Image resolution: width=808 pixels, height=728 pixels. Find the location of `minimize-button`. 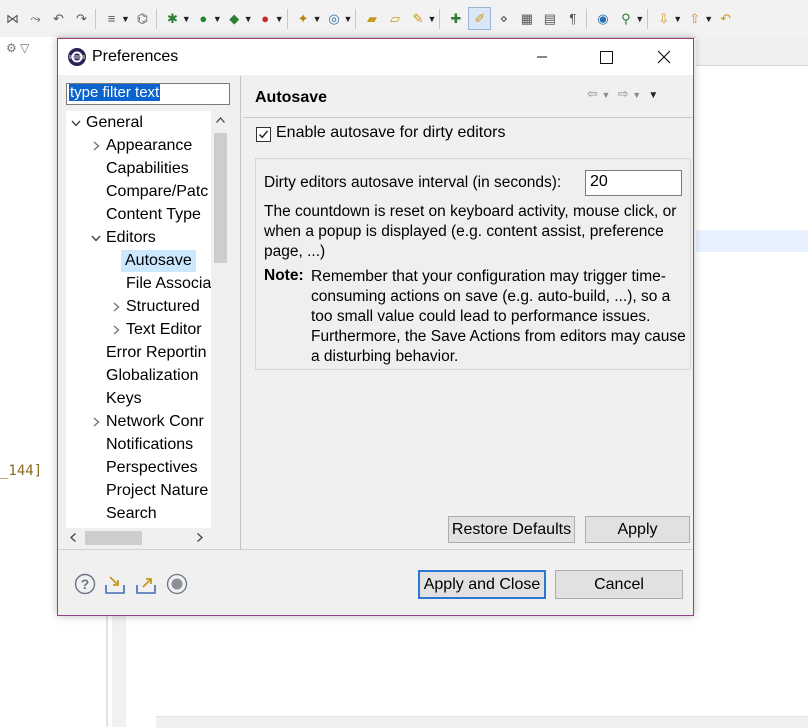

minimize-button is located at coordinates (542, 57).